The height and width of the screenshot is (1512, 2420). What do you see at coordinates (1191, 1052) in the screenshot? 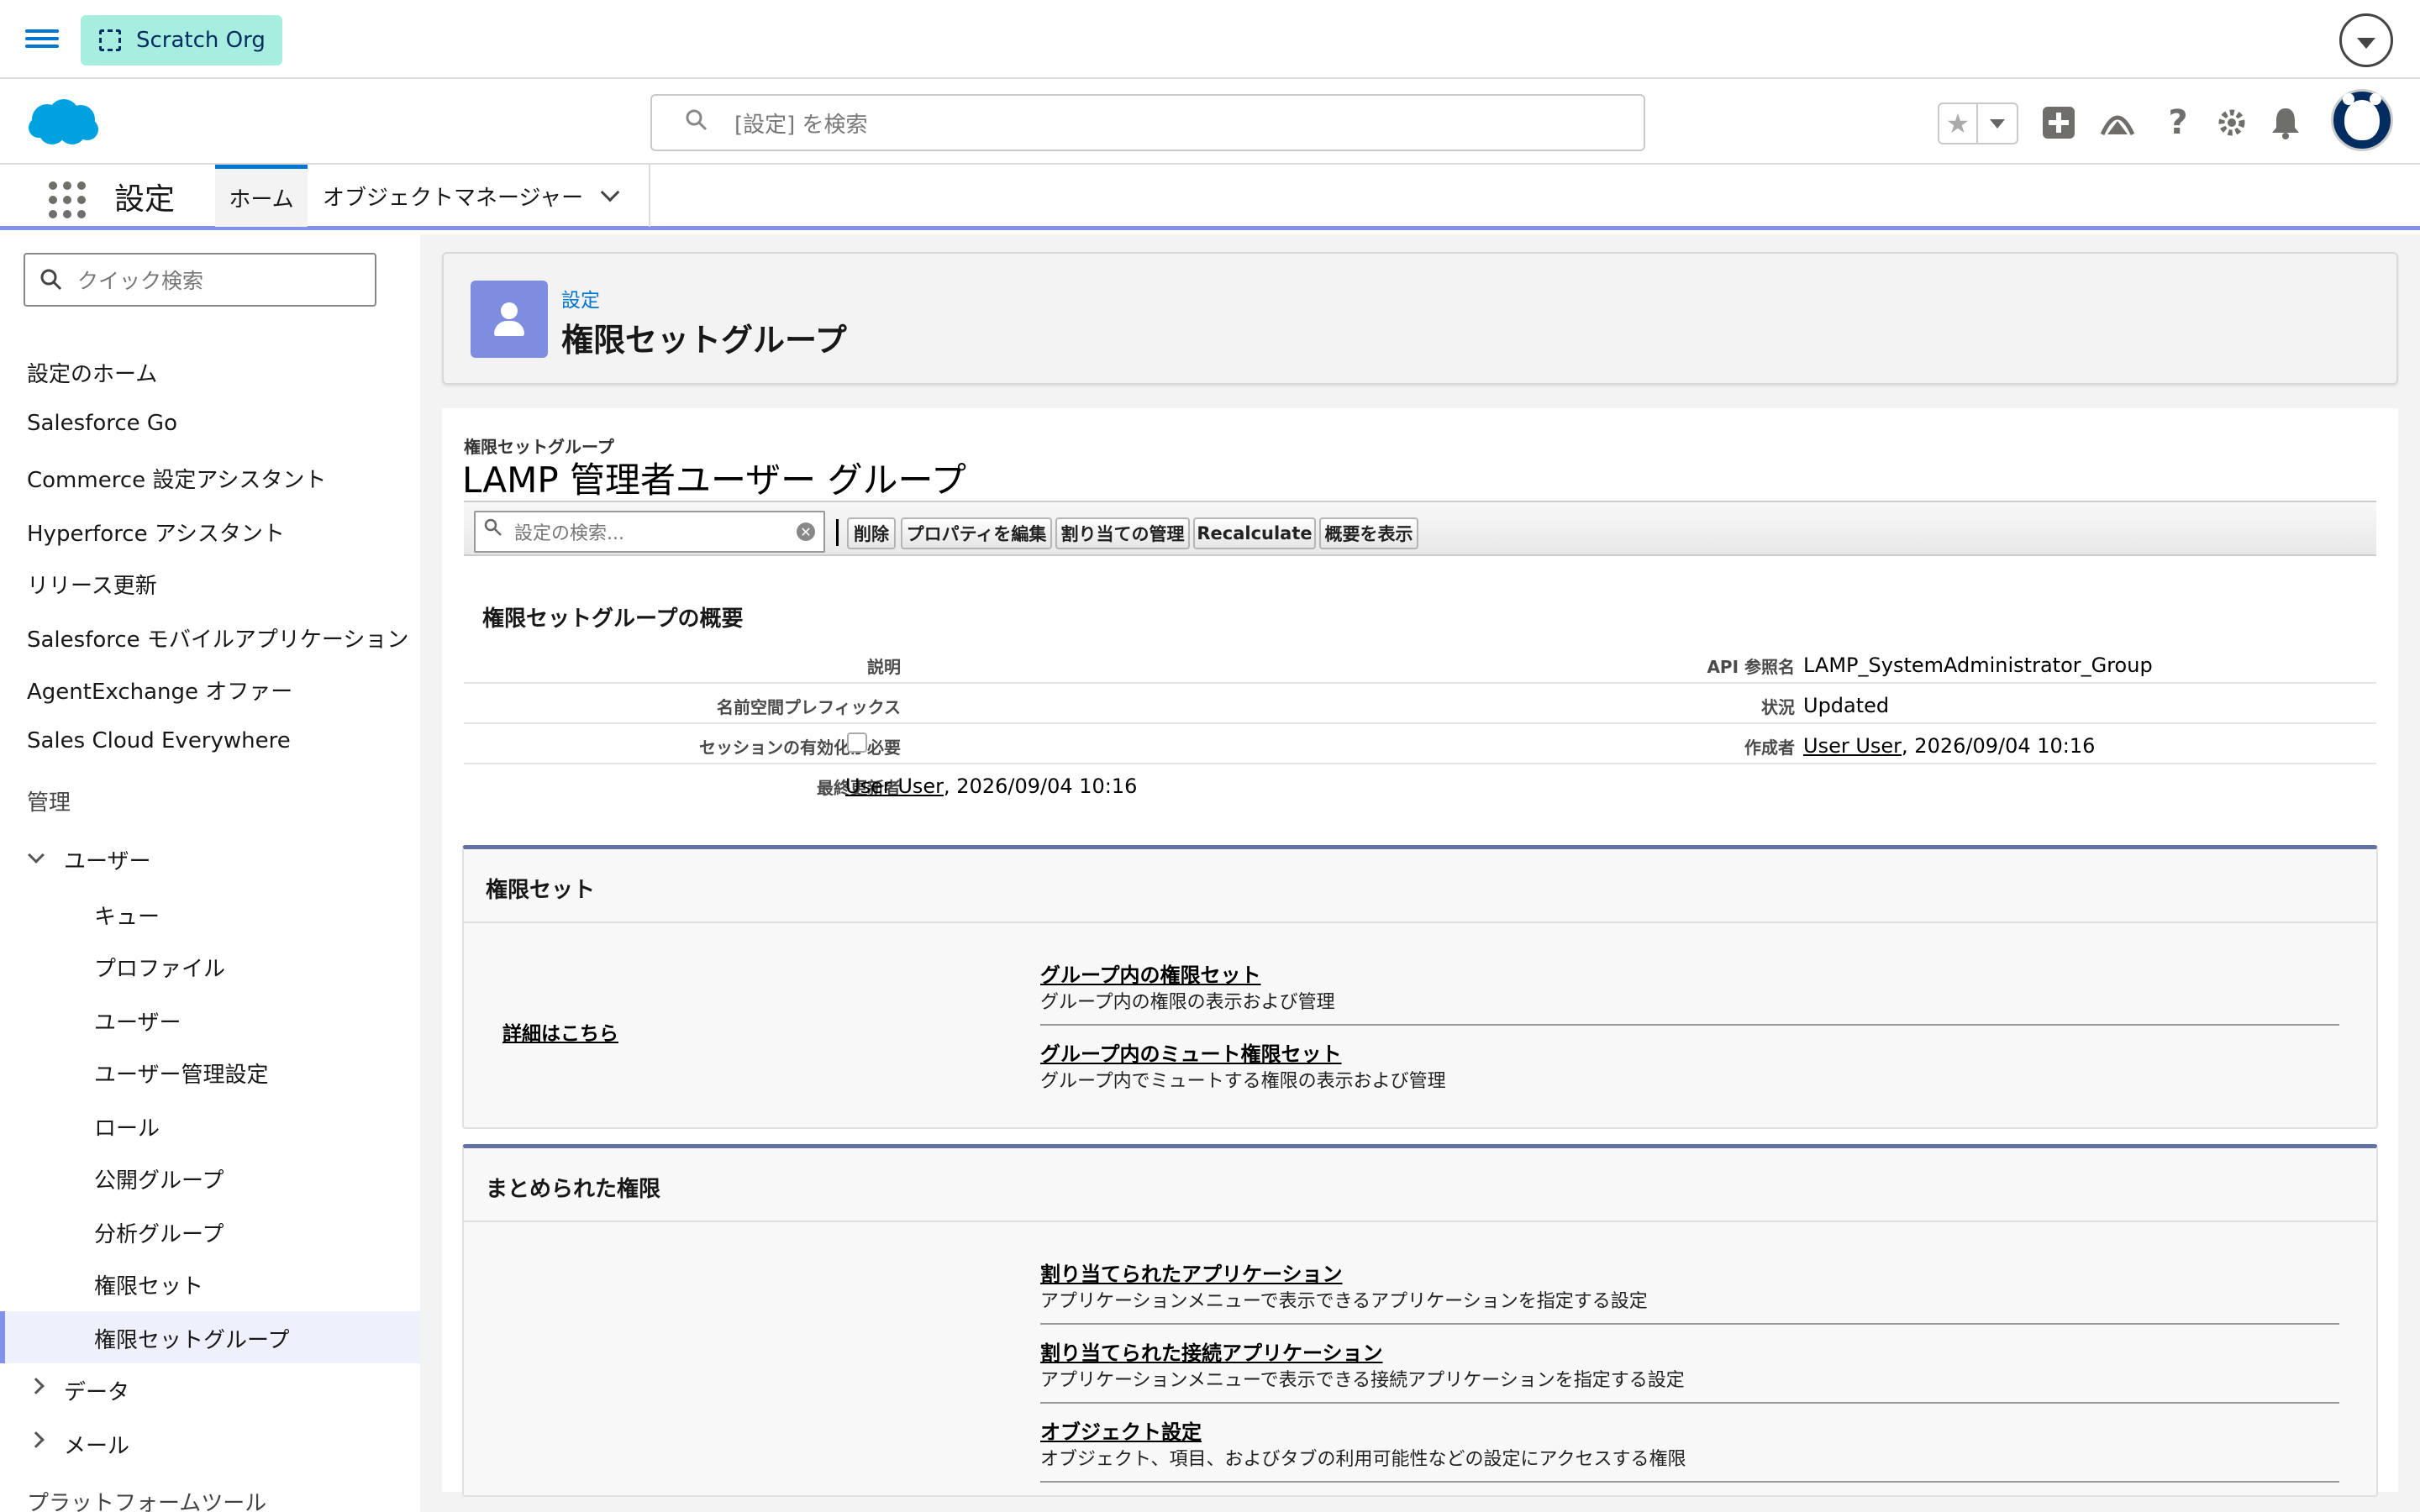
I see `muted-permission-sets-link: グループ内のミュート権限セット` at bounding box center [1191, 1052].